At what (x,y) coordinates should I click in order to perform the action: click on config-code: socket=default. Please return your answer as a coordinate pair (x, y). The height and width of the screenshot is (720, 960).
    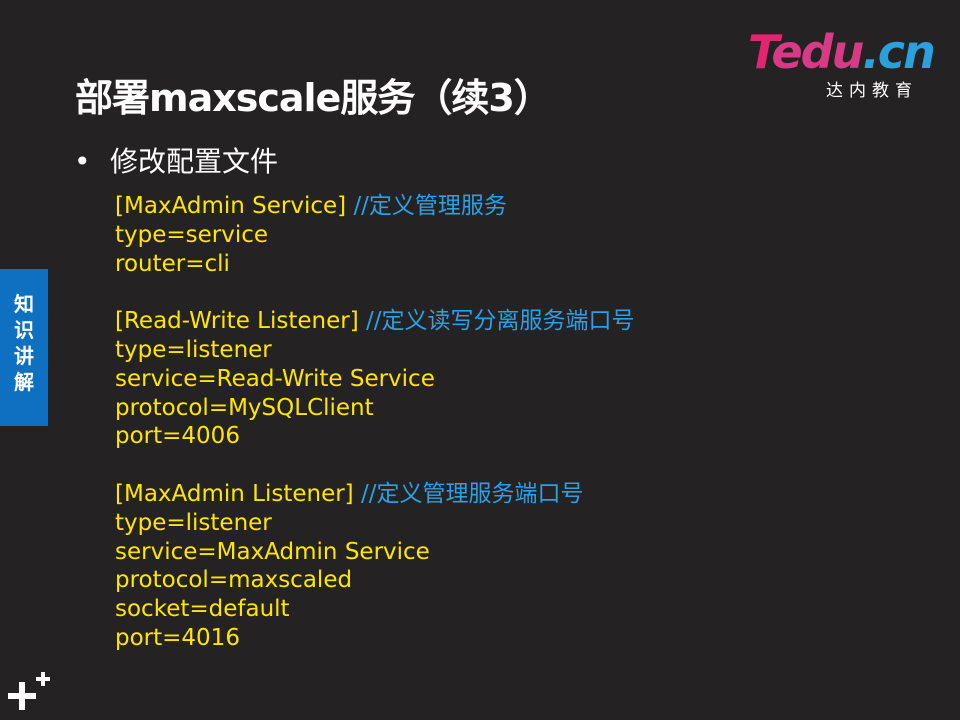
    Looking at the image, I should click on (202, 609).